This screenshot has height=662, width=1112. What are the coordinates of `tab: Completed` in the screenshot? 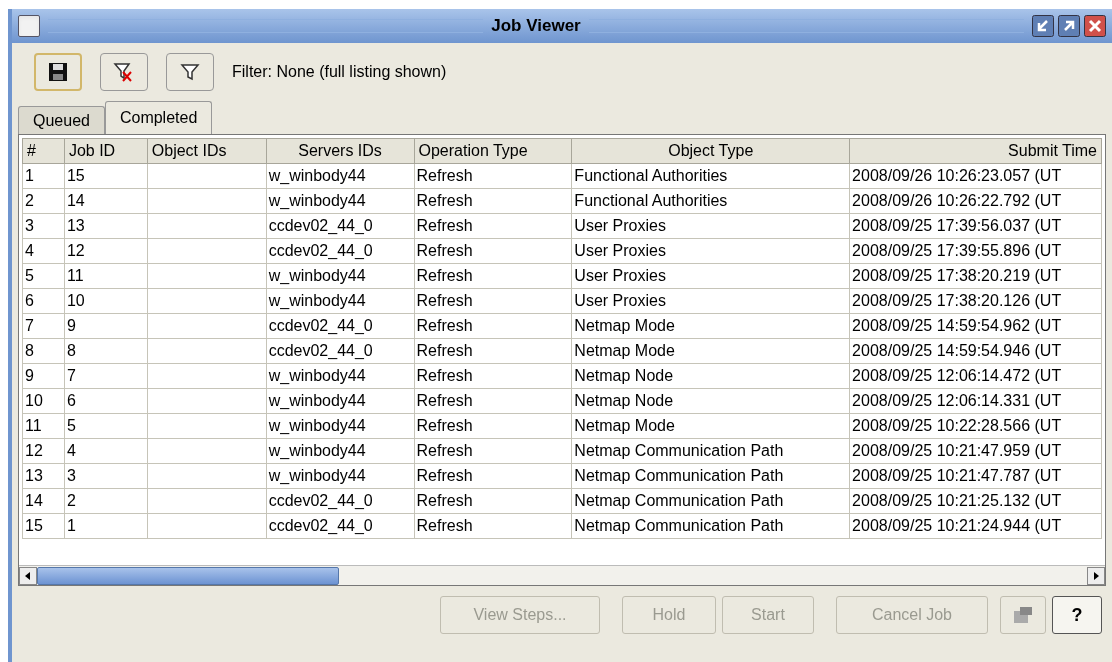 It's located at (158, 117).